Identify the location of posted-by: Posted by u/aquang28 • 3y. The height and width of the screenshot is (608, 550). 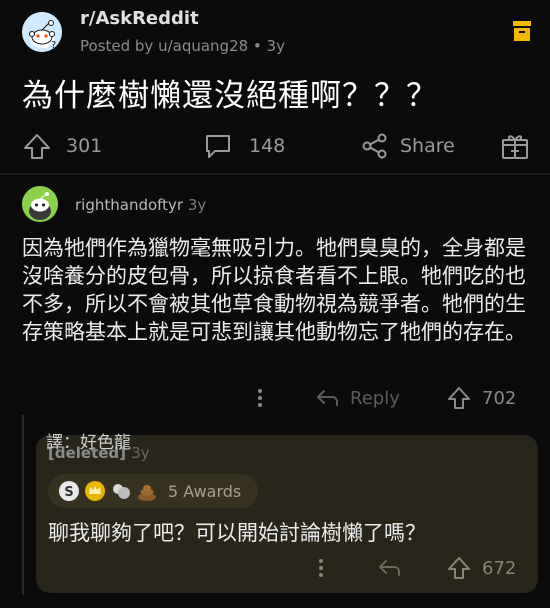
(182, 46).